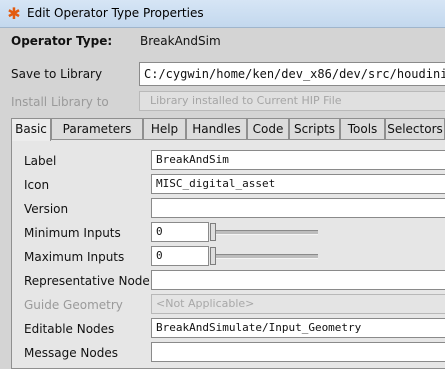 The height and width of the screenshot is (369, 445). Describe the element at coordinates (298, 184) in the screenshot. I see `icon-field: MISC_digital_asset` at that location.